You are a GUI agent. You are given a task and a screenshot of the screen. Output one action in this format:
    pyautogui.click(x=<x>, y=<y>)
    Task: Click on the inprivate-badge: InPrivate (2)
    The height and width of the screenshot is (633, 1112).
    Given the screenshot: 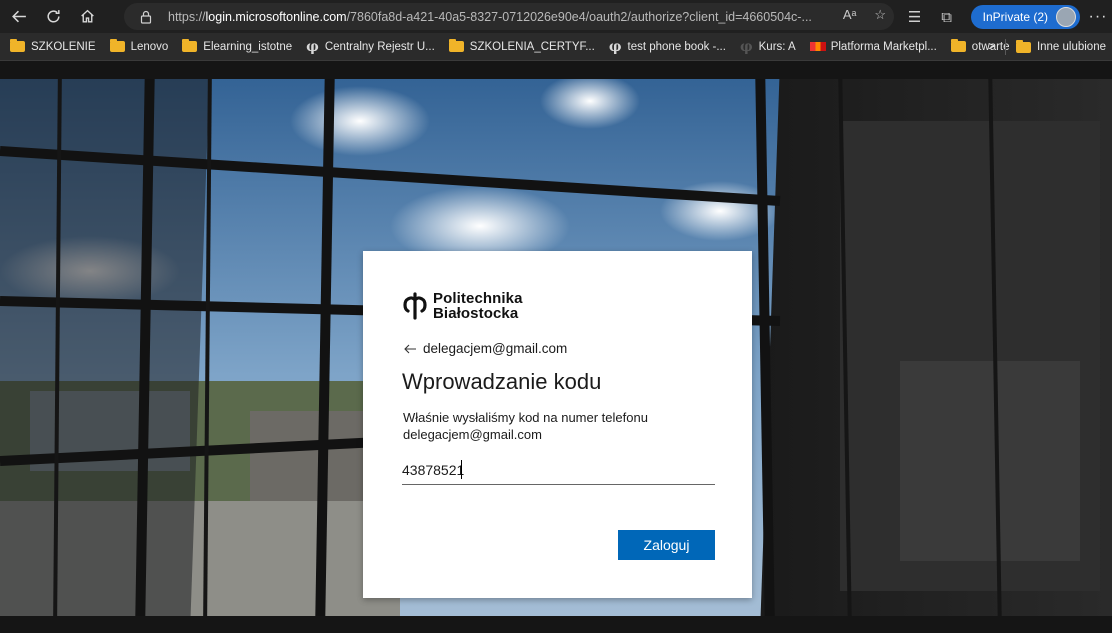 What is the action you would take?
    pyautogui.click(x=1025, y=16)
    